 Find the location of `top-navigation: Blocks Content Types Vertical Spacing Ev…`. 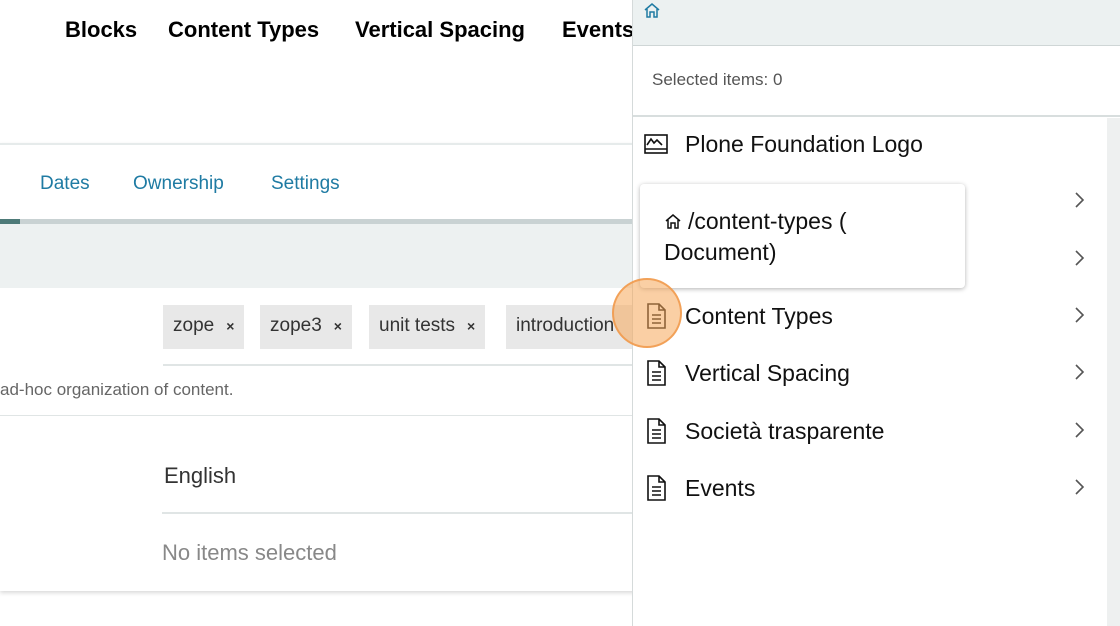

top-navigation: Blocks Content Types Vertical Spacing Ev… is located at coordinates (317, 30).